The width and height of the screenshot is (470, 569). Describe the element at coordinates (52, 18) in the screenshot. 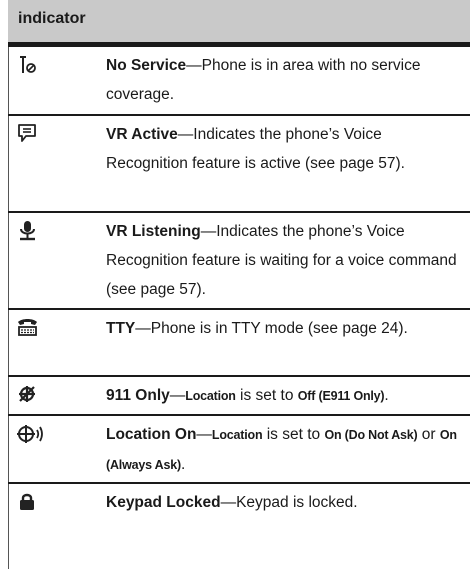

I see `header-label: indicator` at that location.